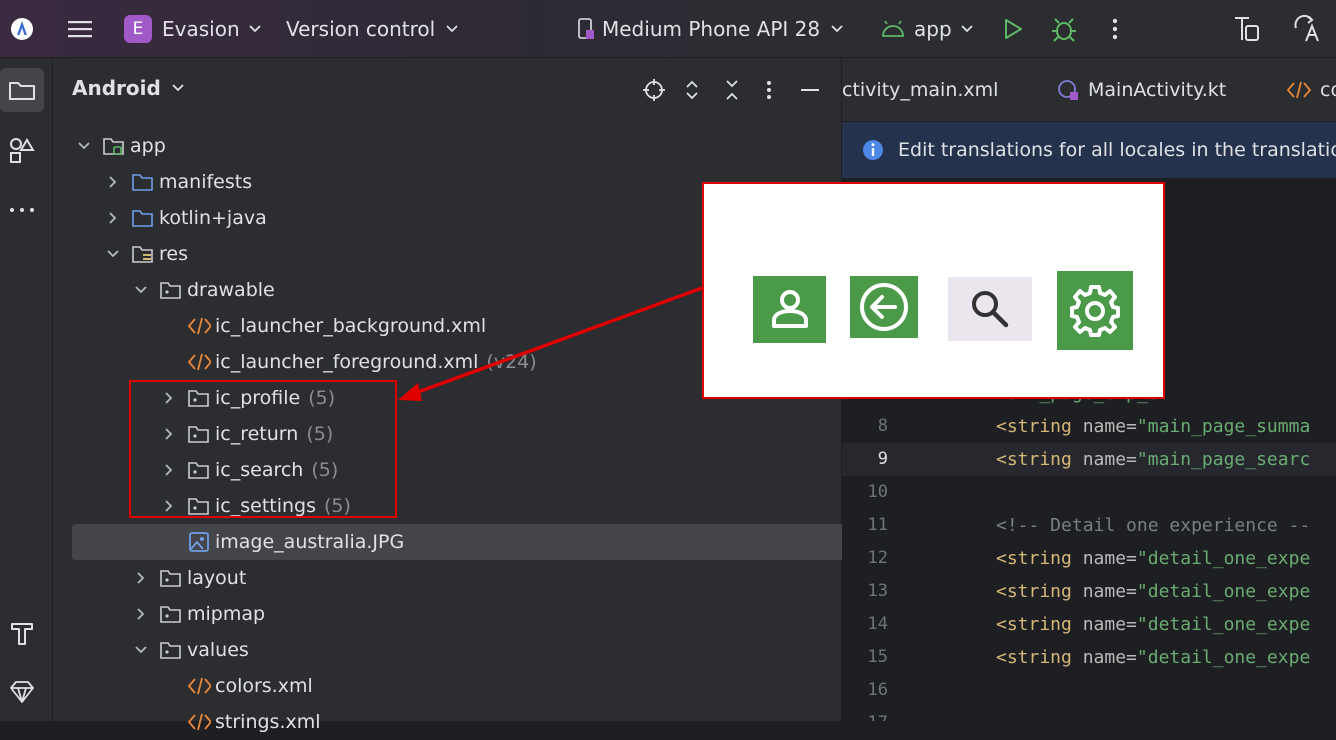  What do you see at coordinates (22, 692) in the screenshot?
I see `gemini-tool-button` at bounding box center [22, 692].